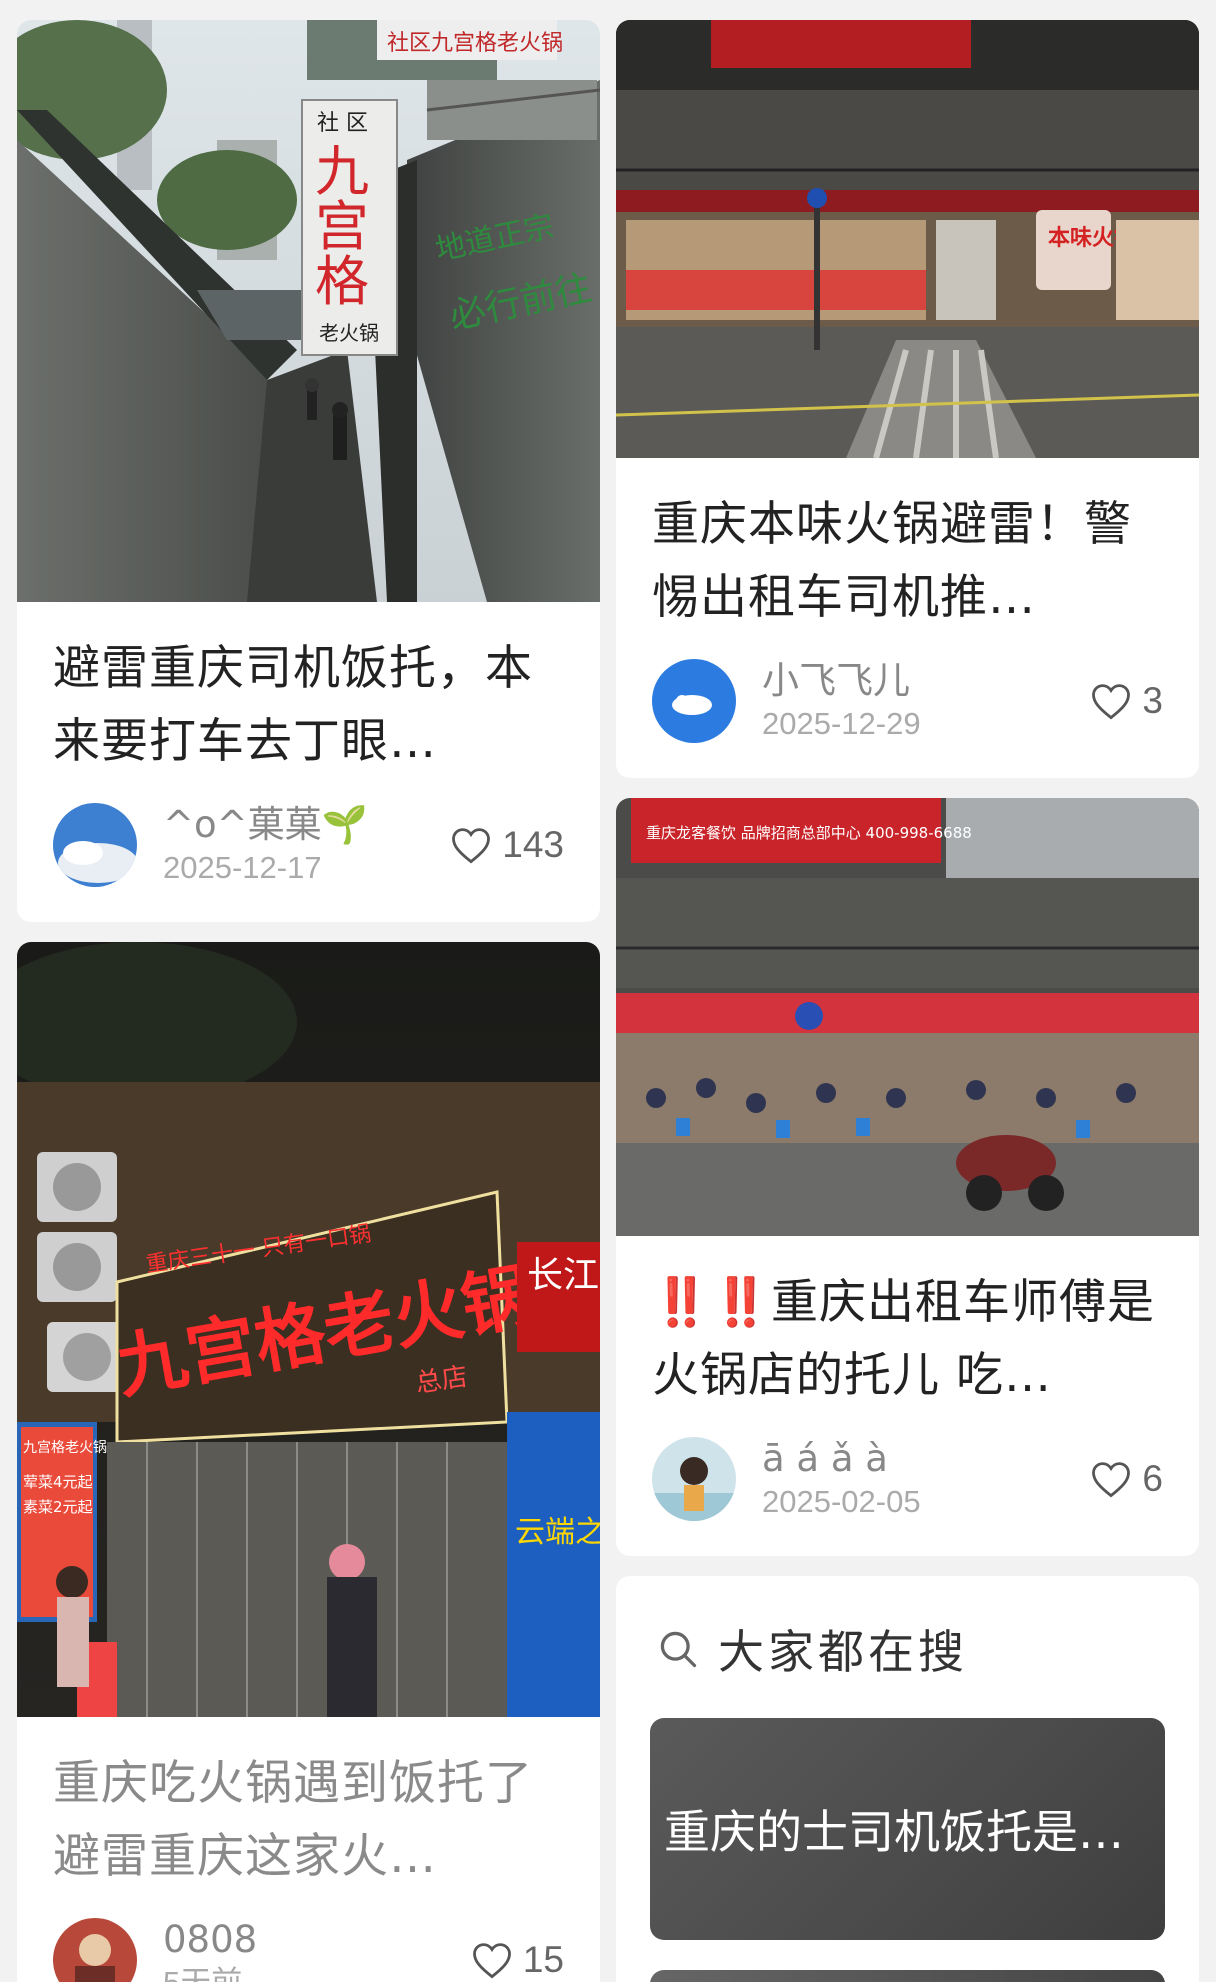 The image size is (1216, 1982). What do you see at coordinates (317, 1972) in the screenshot?
I see `post-date: 5天前` at bounding box center [317, 1972].